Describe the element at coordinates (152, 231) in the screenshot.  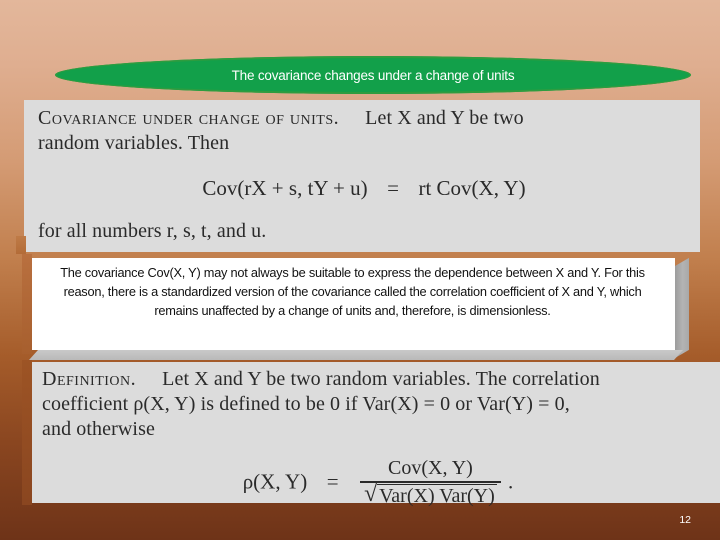
I see `theorem-closing: for all numbers r, s, t, and u.` at that location.